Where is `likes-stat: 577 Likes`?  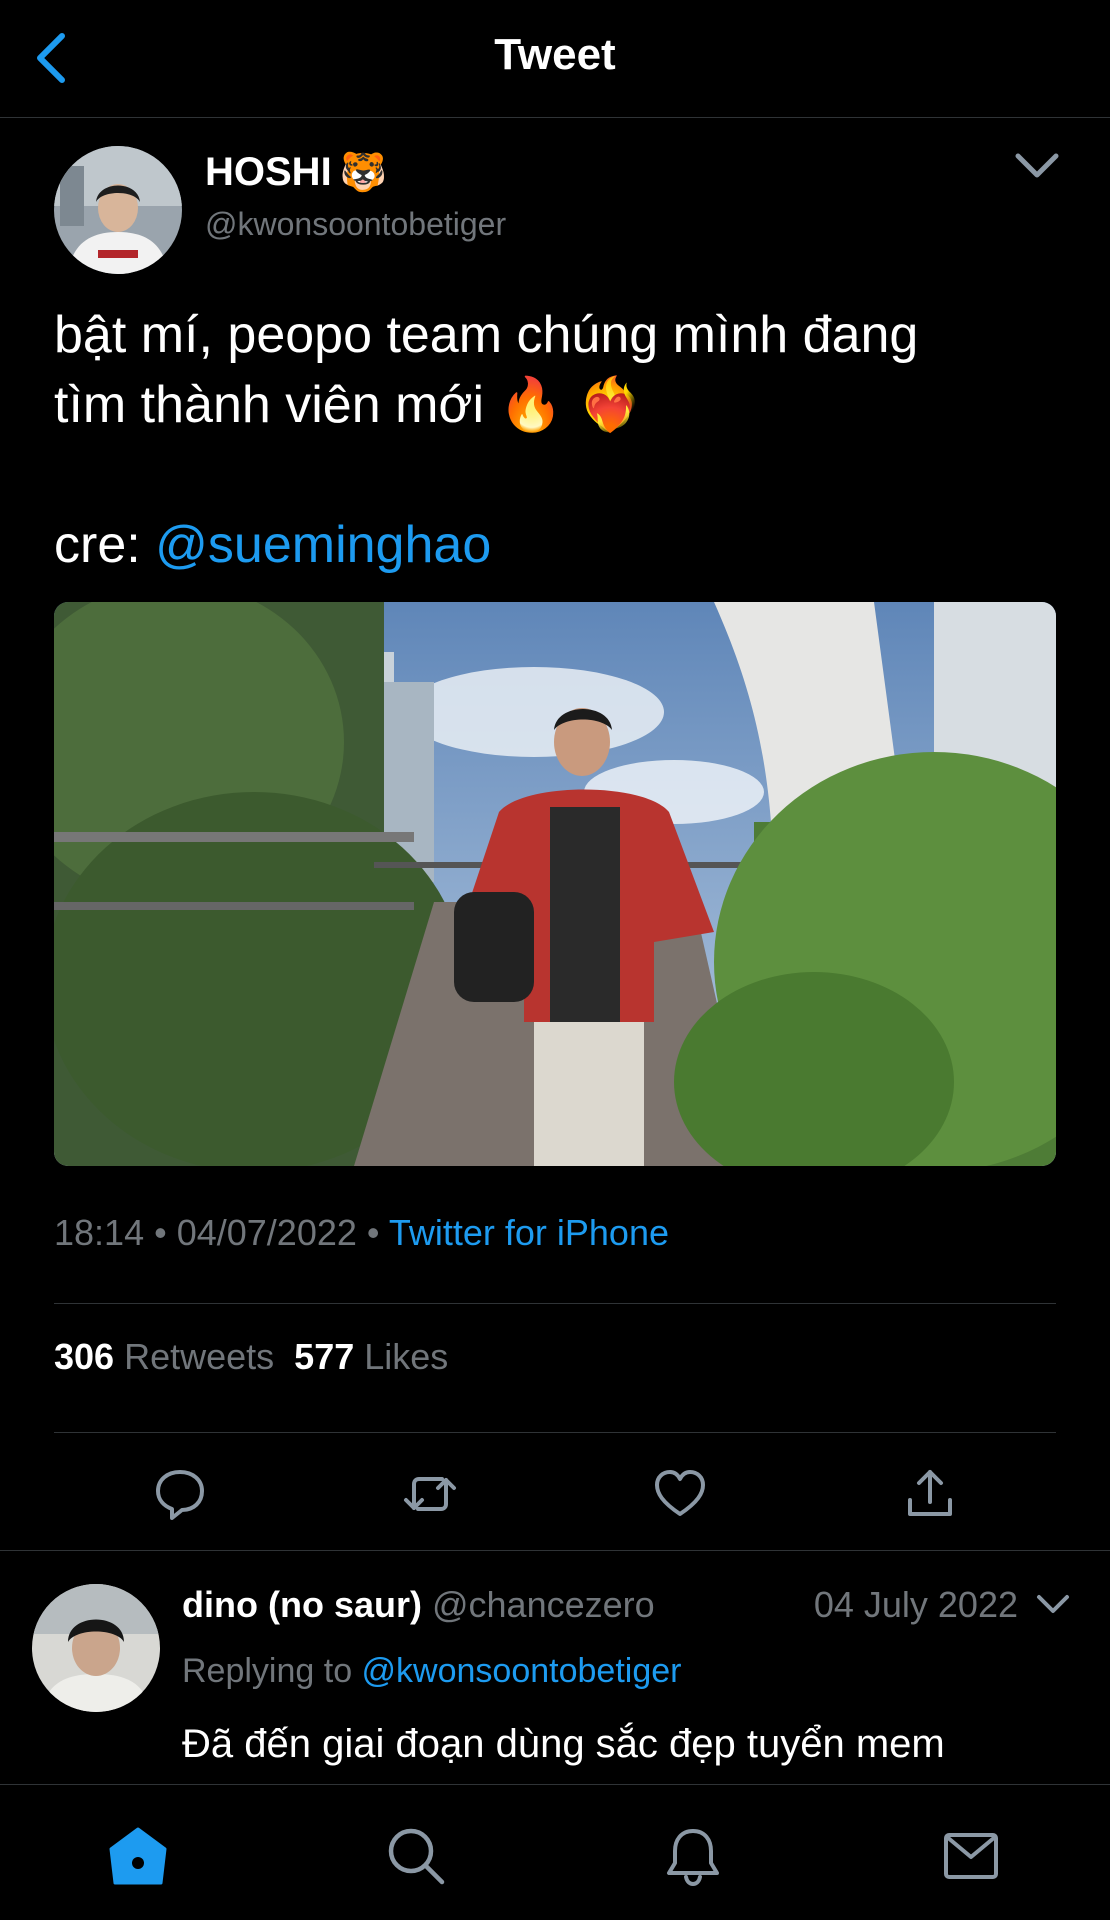
likes-stat: 577 Likes is located at coordinates (371, 1356).